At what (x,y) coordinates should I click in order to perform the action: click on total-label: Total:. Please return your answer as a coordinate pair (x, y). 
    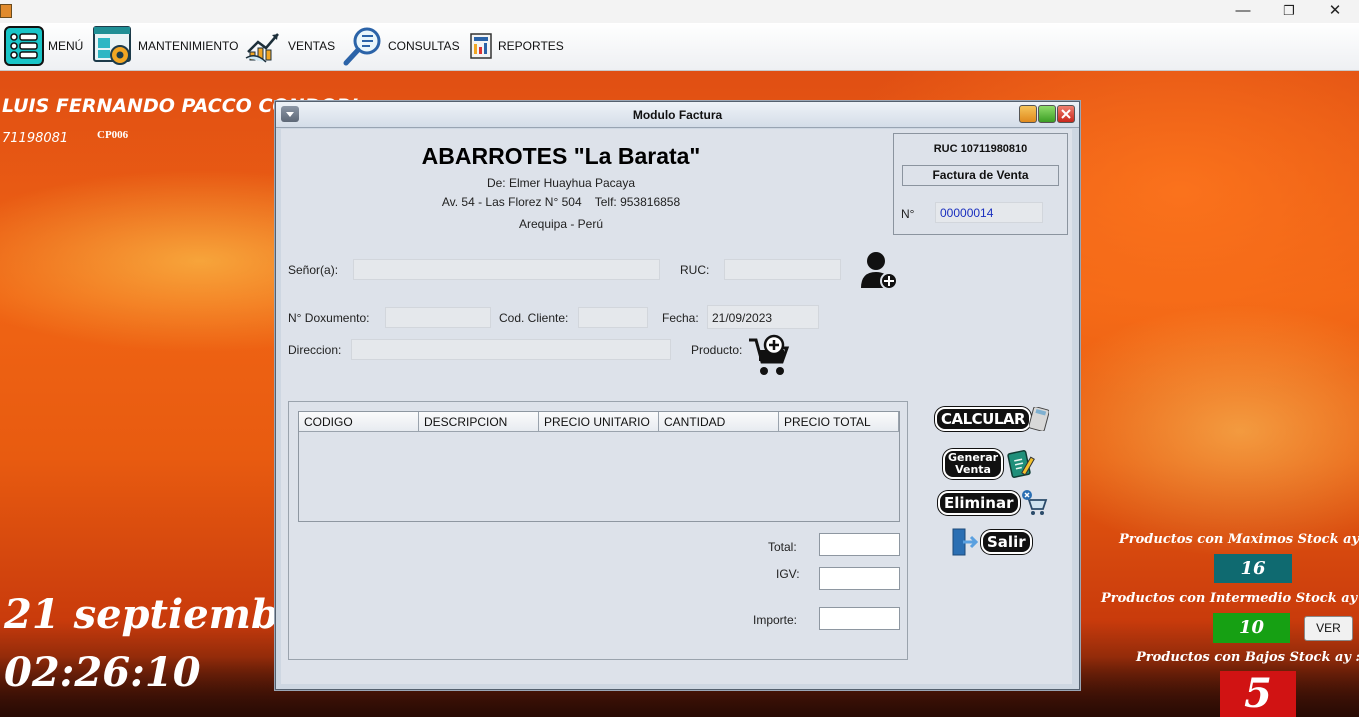
    Looking at the image, I should click on (782, 547).